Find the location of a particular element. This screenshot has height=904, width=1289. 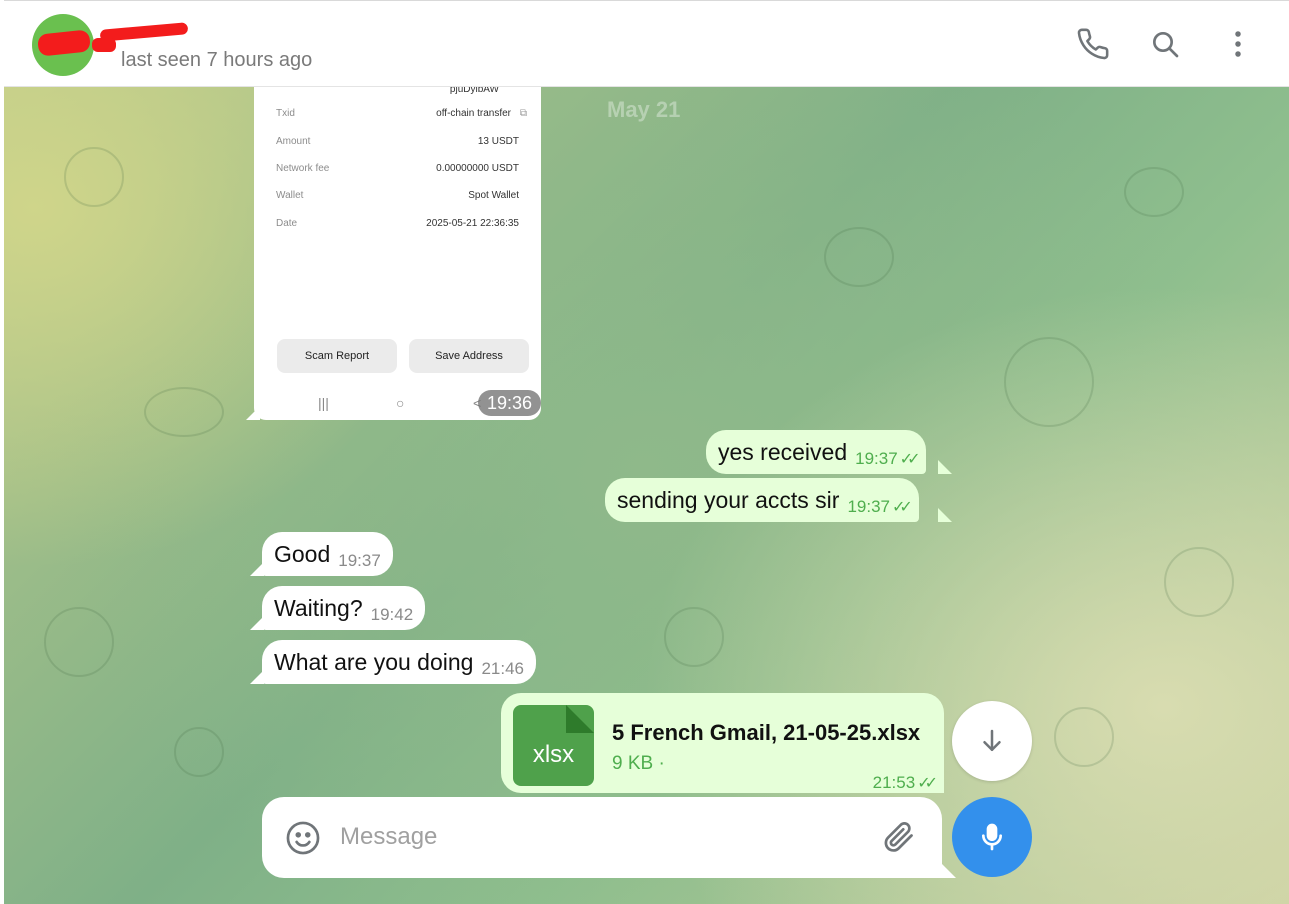

detail-row: Date 2025-05-21 22:36:35 is located at coordinates (397, 225).